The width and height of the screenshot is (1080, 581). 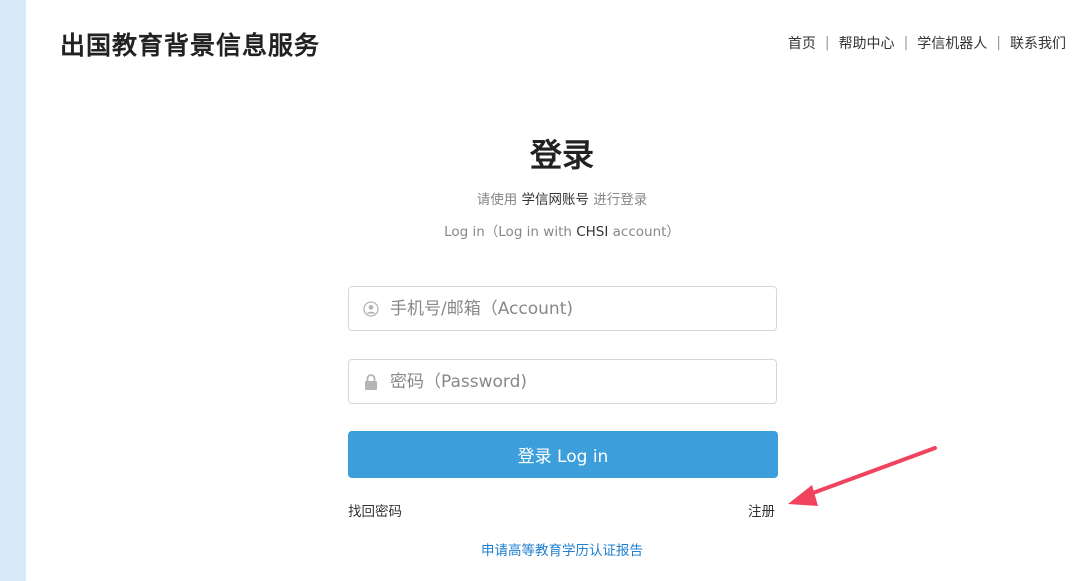 What do you see at coordinates (952, 43) in the screenshot?
I see `nav-robot-link: 学信机器人` at bounding box center [952, 43].